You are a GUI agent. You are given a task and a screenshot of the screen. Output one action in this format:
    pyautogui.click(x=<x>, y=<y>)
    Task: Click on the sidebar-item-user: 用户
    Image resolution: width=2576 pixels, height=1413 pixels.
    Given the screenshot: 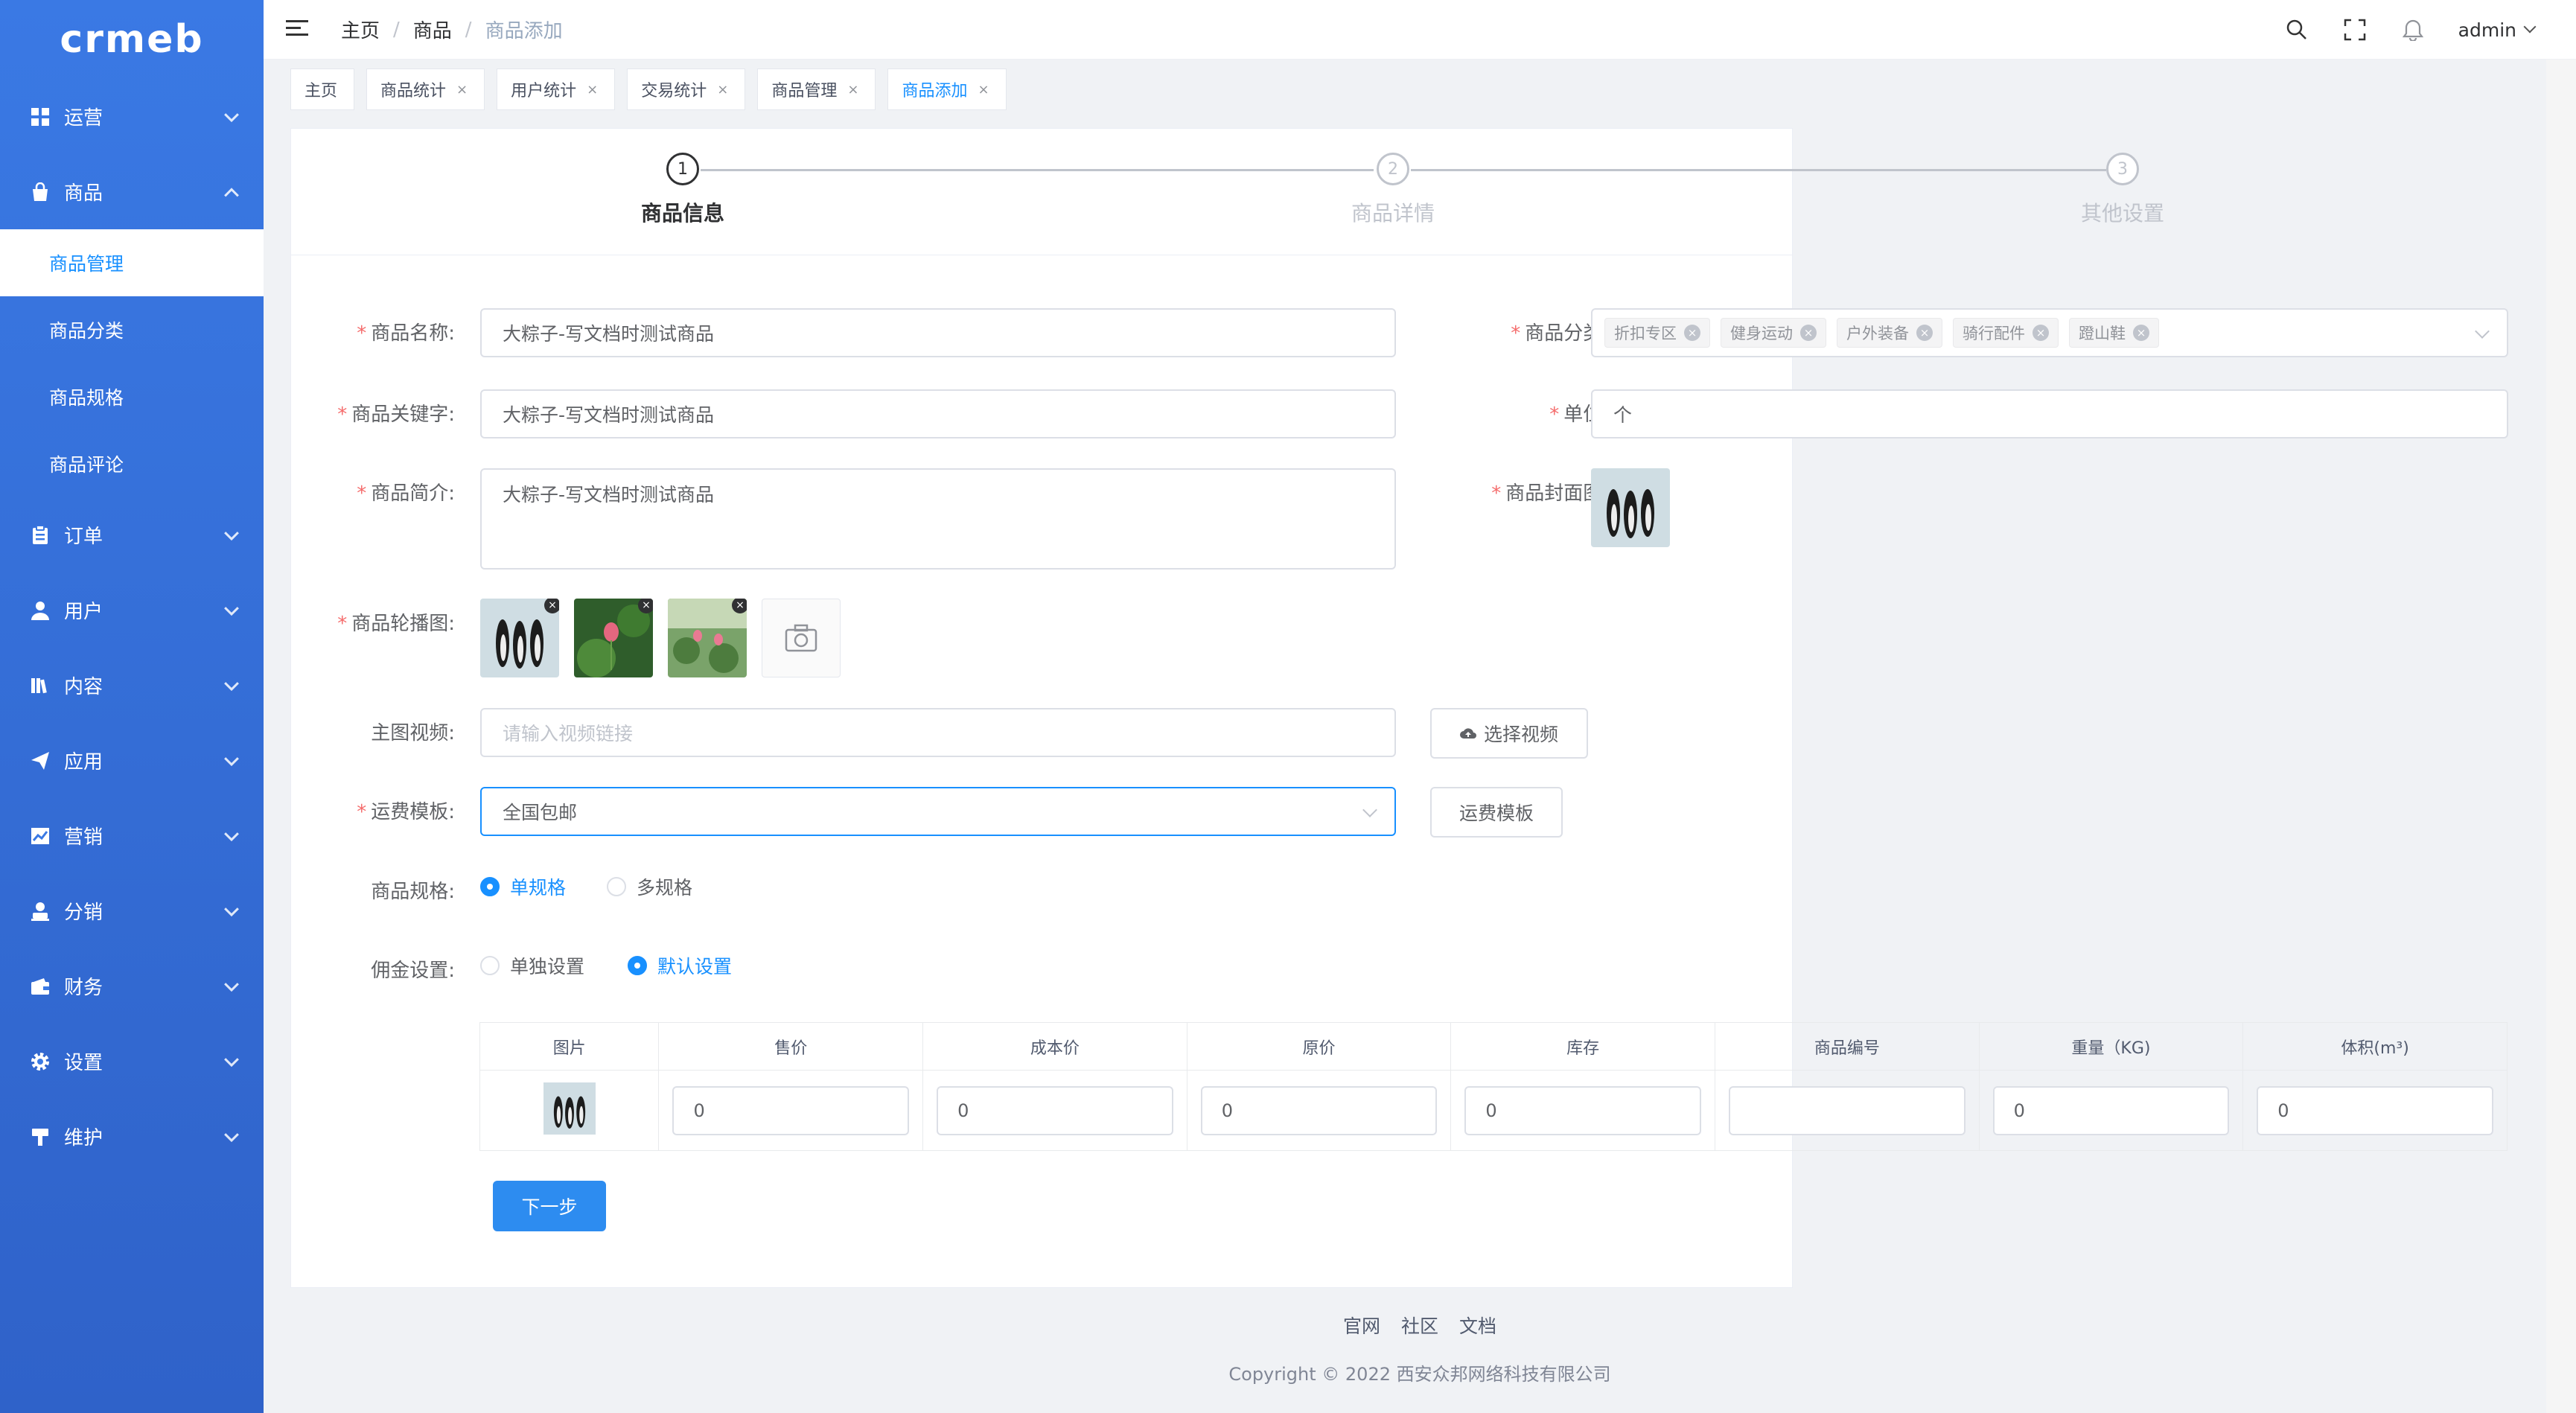 What is the action you would take?
    pyautogui.click(x=132, y=610)
    